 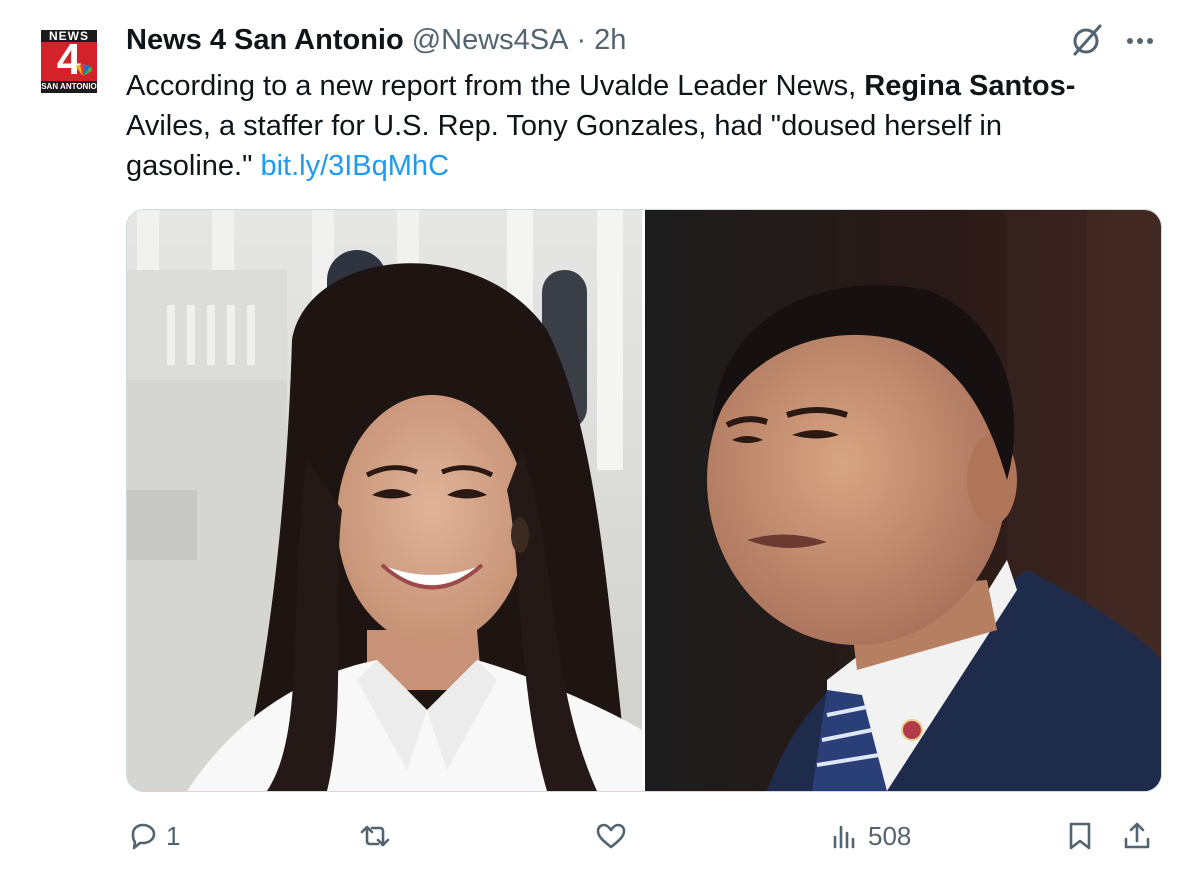 I want to click on repost-button, so click(x=378, y=836).